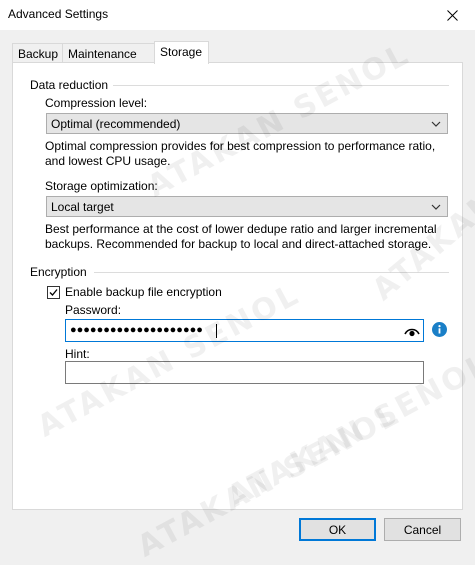 This screenshot has height=565, width=475. I want to click on password-value: ●●●●●●●●●●●●●●●●●●●●, so click(136, 330).